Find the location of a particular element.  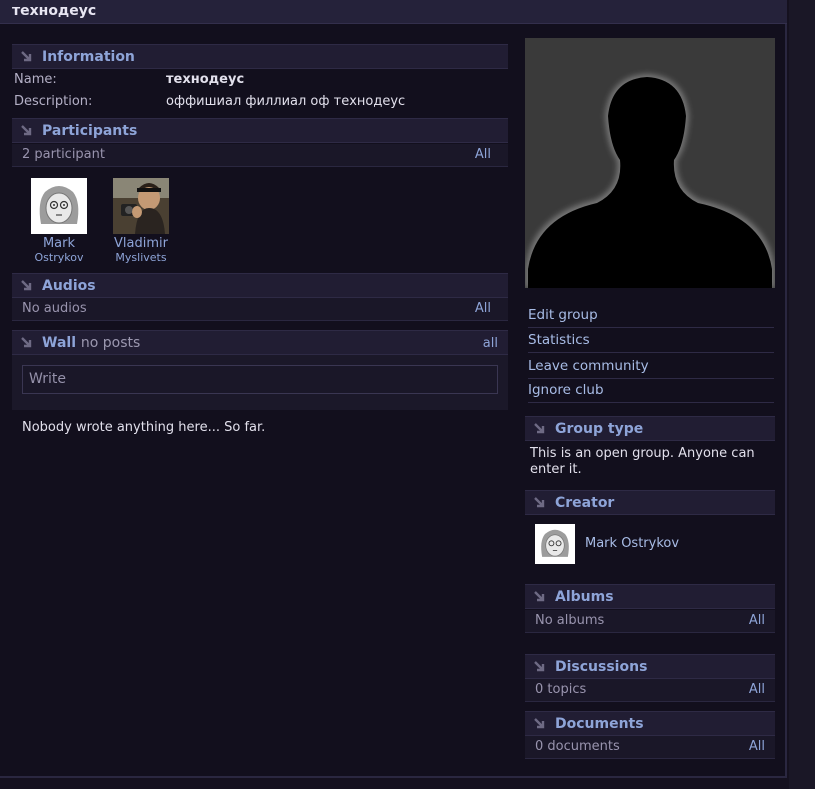

documents-title: Documents is located at coordinates (599, 724).